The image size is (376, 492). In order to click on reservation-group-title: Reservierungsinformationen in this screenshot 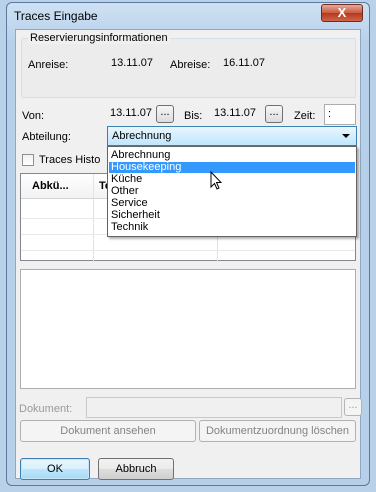, I will do `click(99, 38)`.